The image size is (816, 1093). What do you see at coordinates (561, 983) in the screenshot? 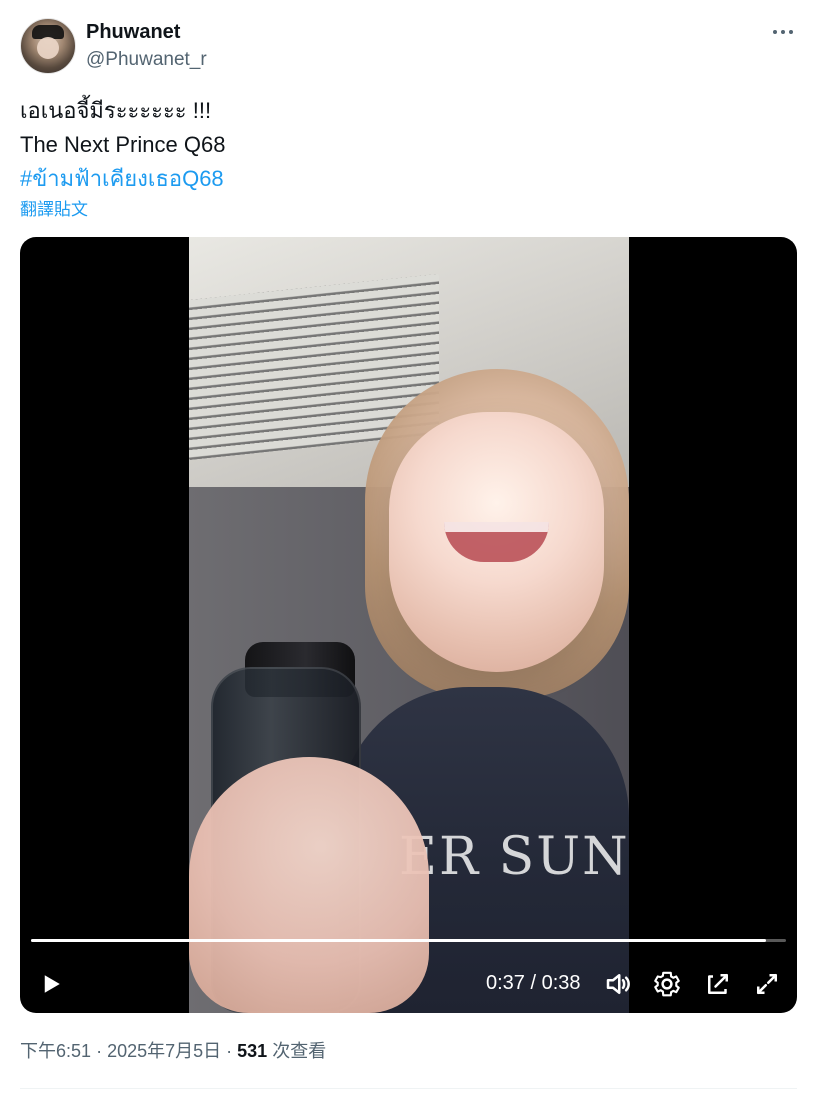
I see `duration-time: 0:38` at bounding box center [561, 983].